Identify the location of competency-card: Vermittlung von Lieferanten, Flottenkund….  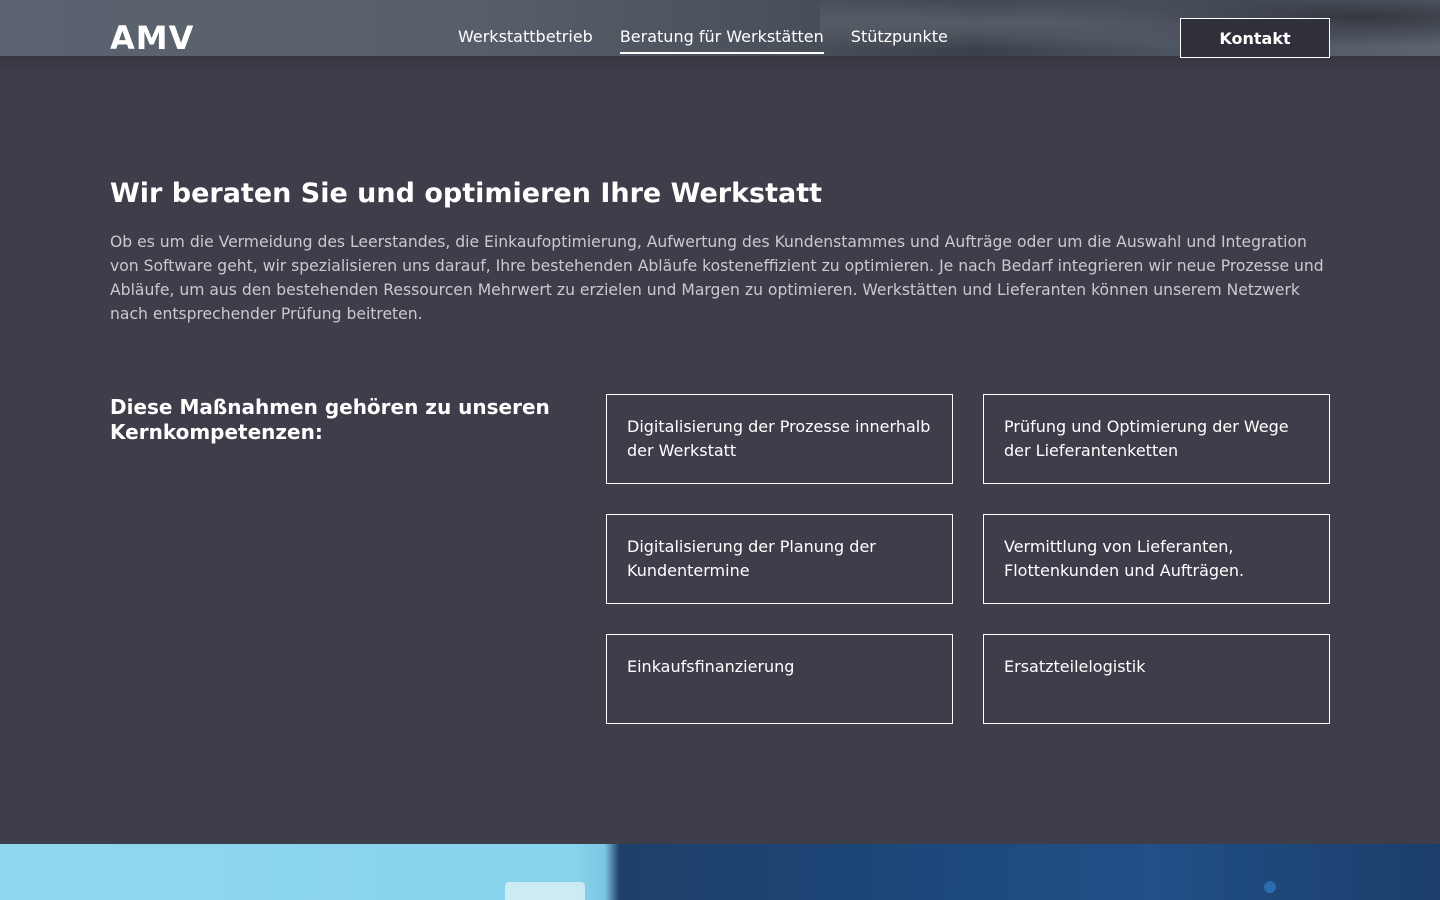
(1156, 559).